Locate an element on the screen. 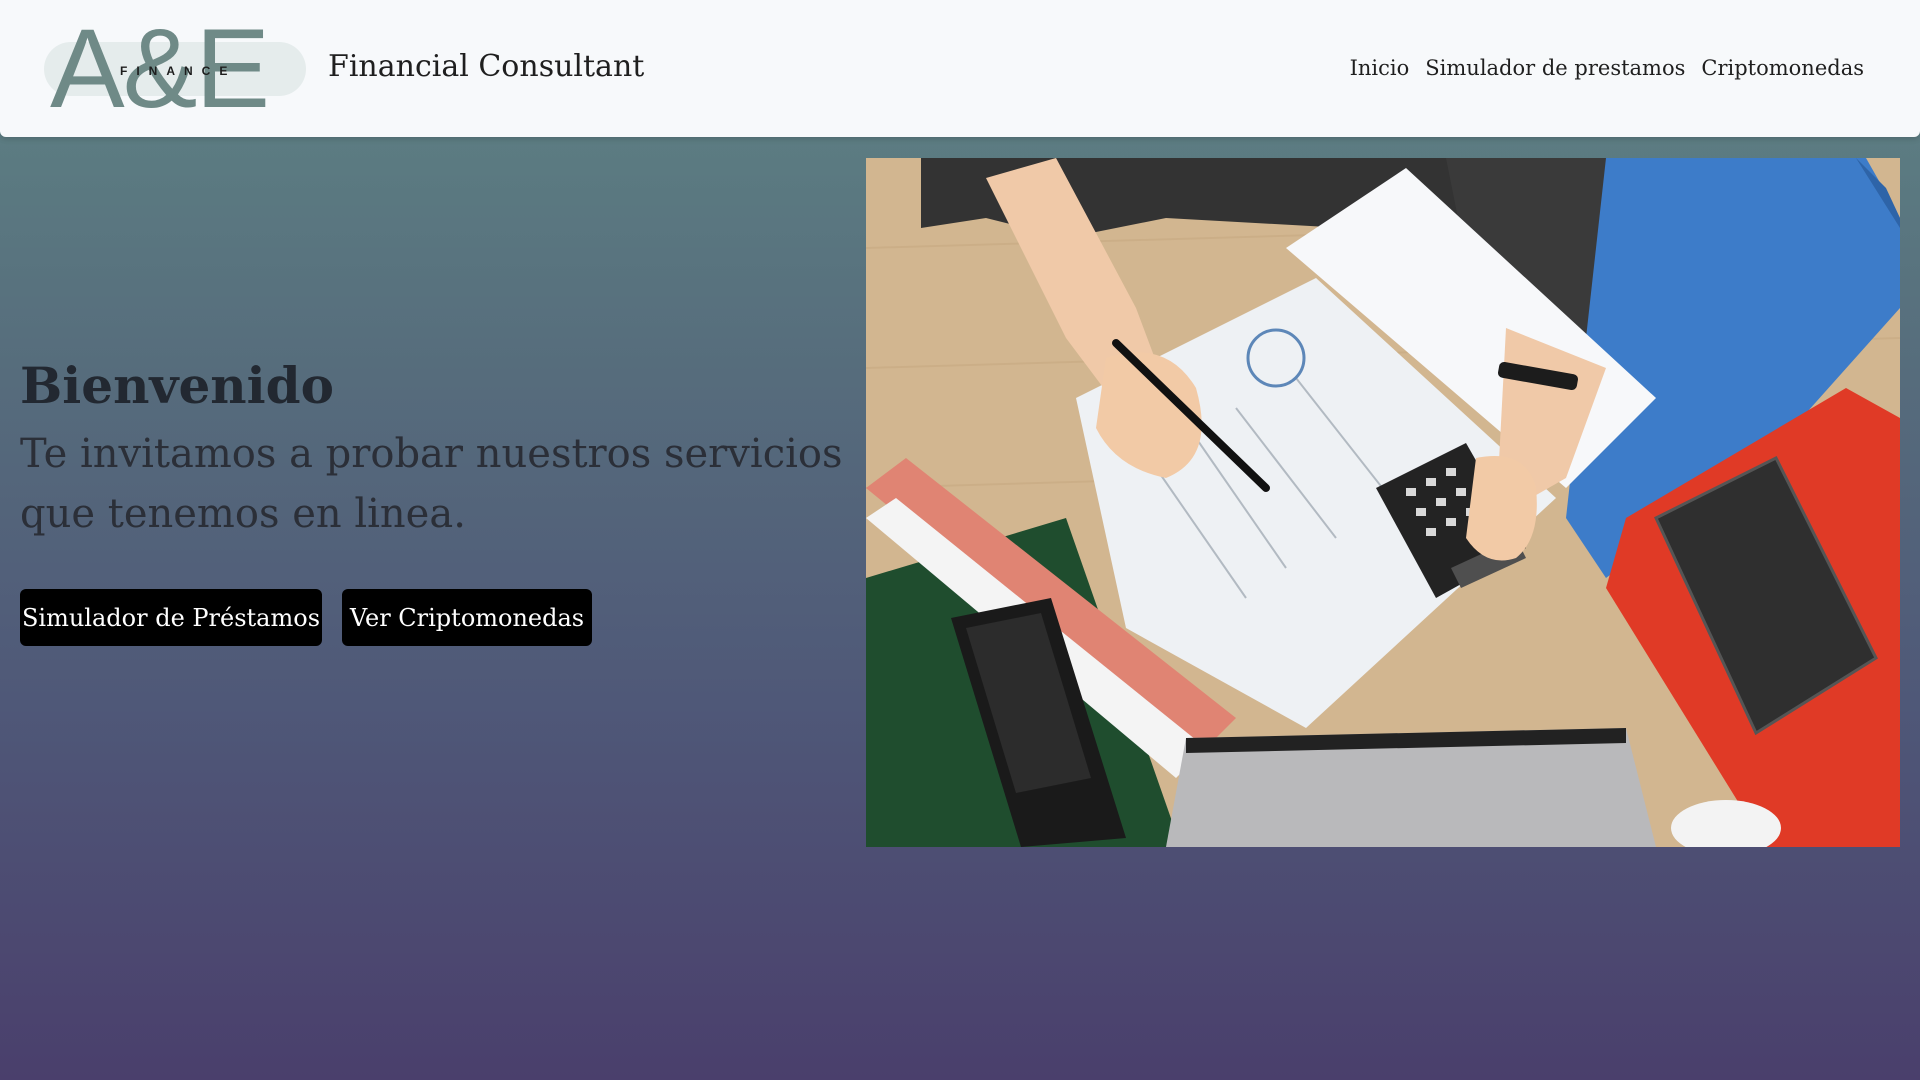  loan-simulator-button: Simulador de Préstamos is located at coordinates (171, 617).